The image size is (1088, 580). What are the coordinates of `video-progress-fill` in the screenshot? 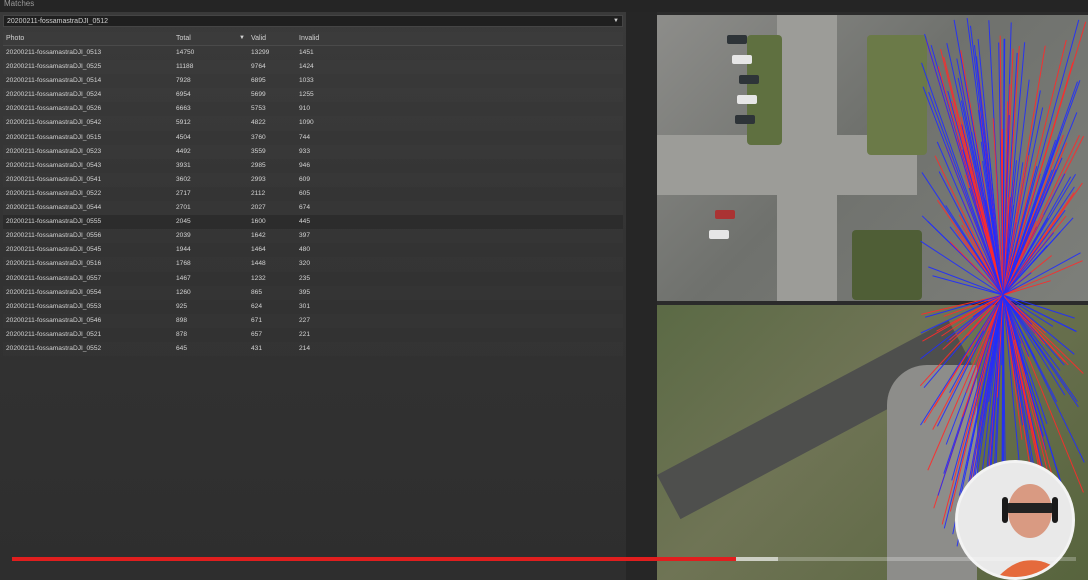 It's located at (374, 559).